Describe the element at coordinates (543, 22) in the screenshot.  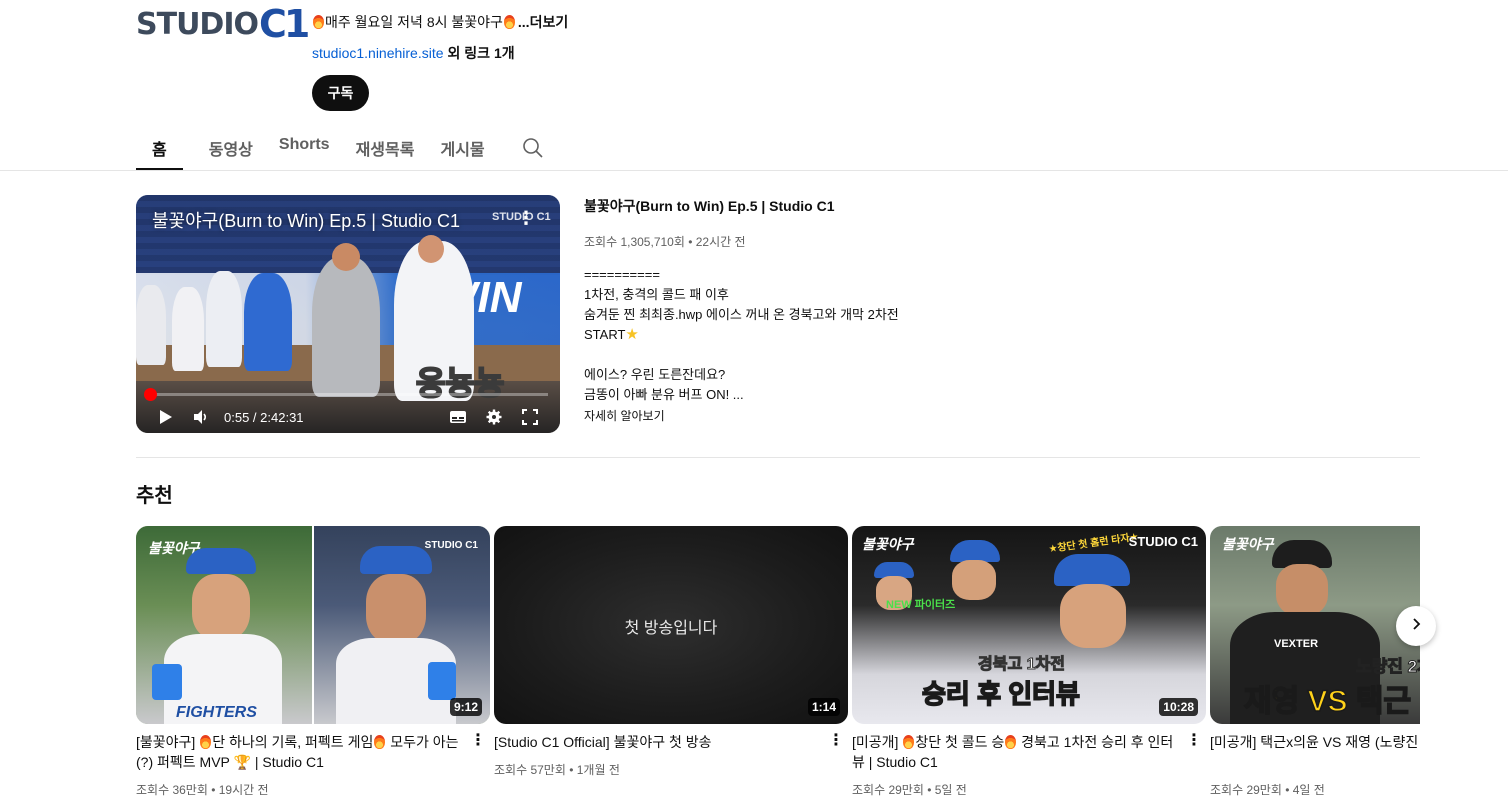
I see `description-more-link: ...더보기` at that location.